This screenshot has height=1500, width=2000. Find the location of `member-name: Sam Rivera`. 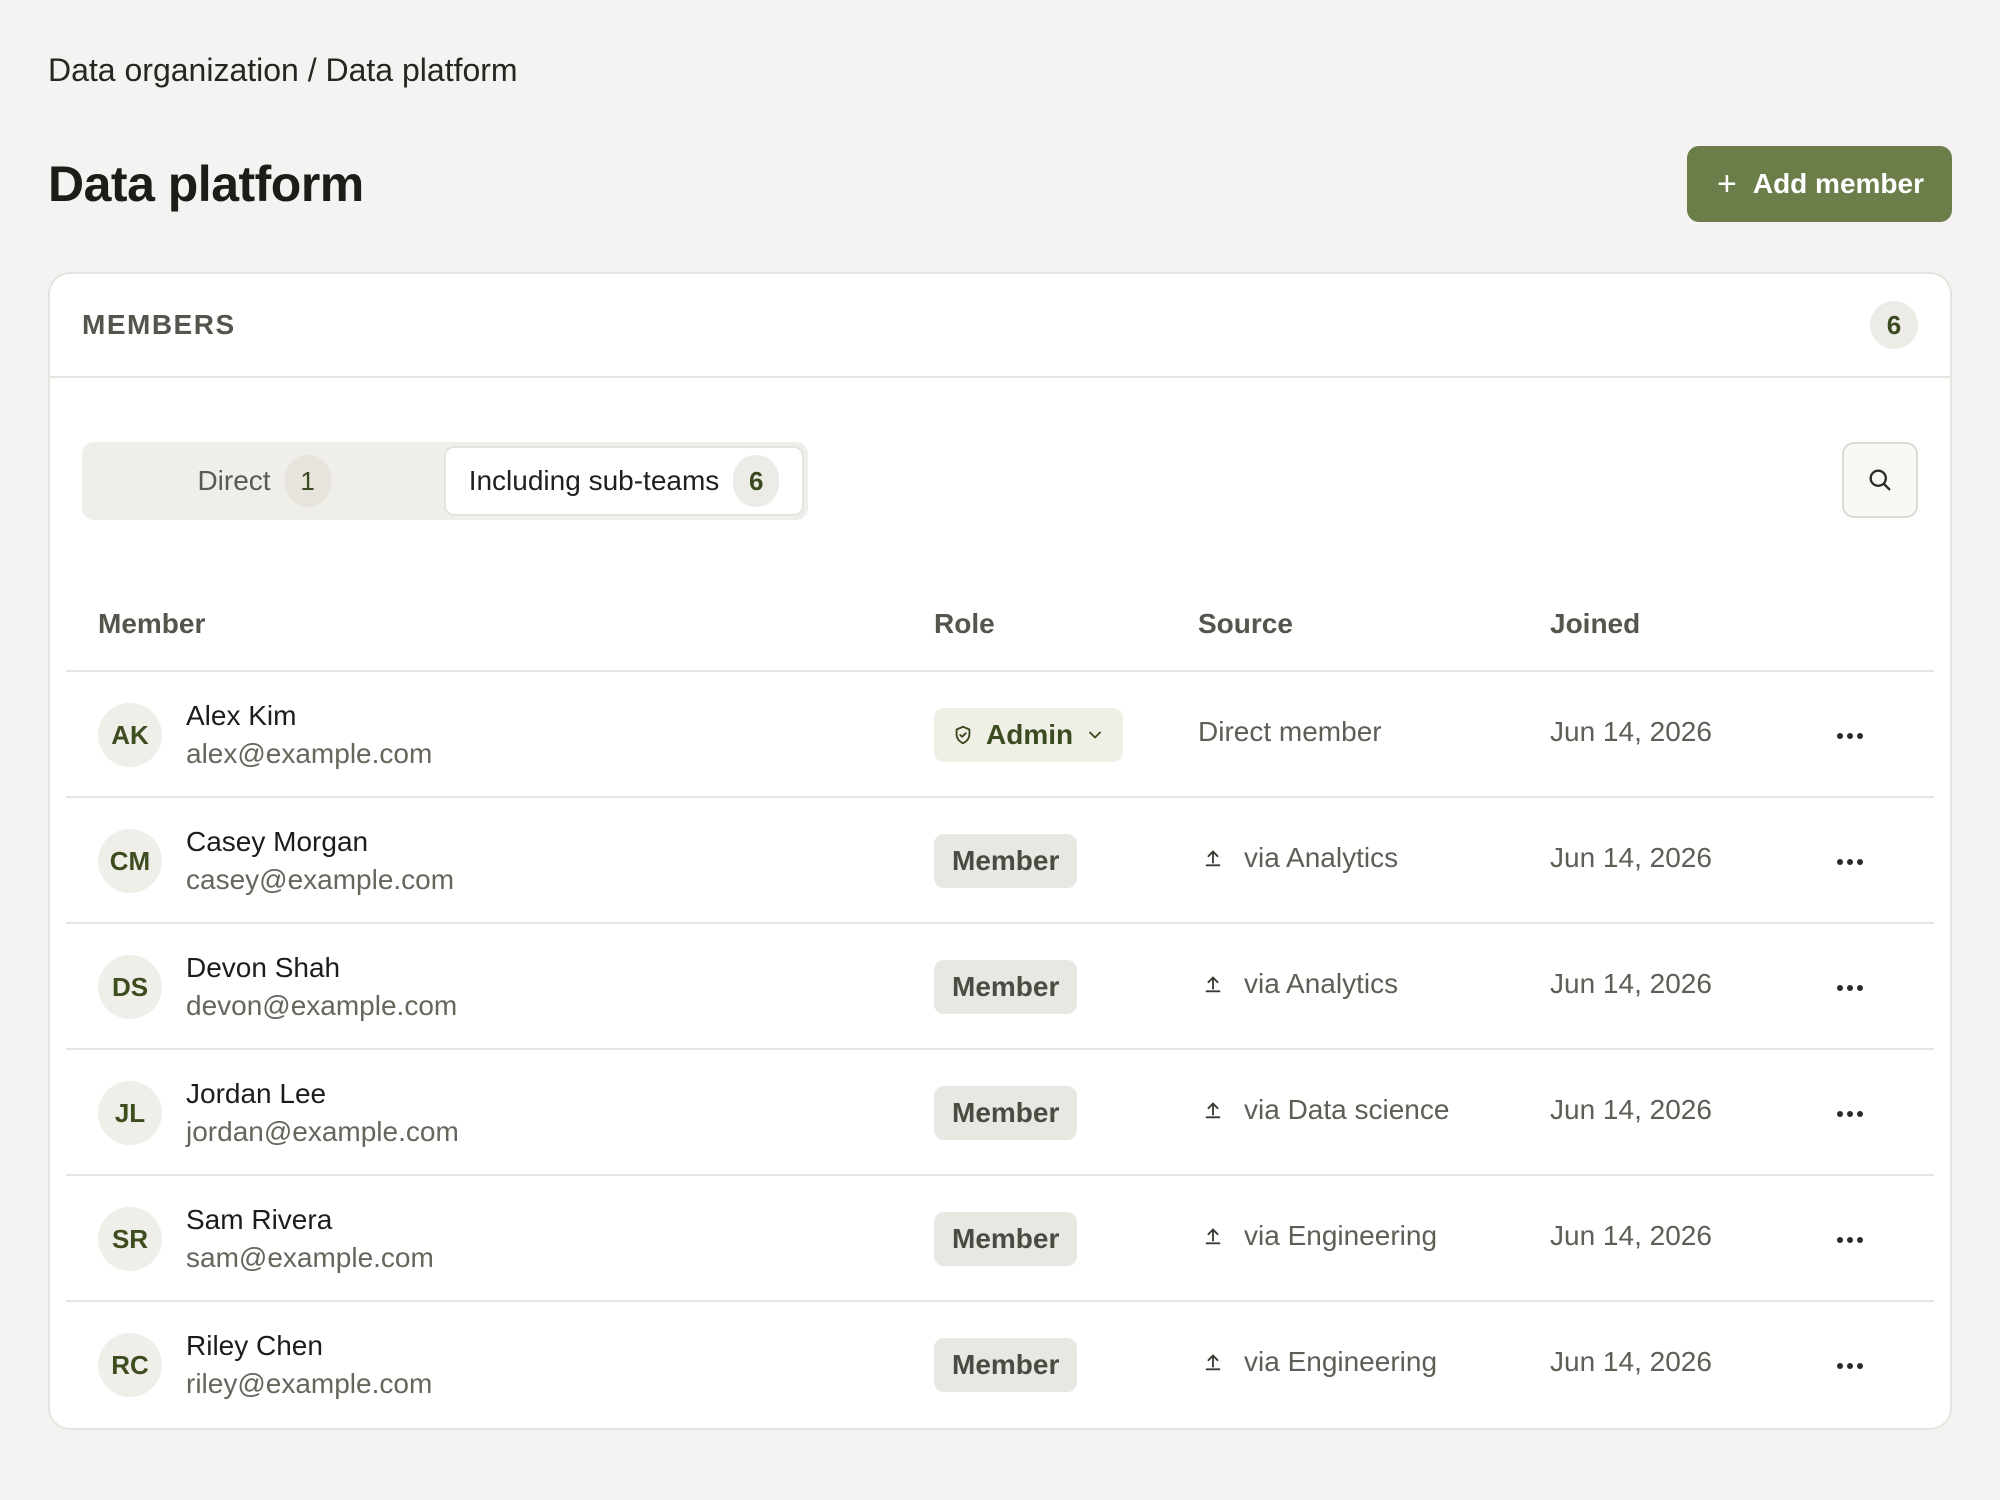

member-name: Sam Rivera is located at coordinates (259, 1219).